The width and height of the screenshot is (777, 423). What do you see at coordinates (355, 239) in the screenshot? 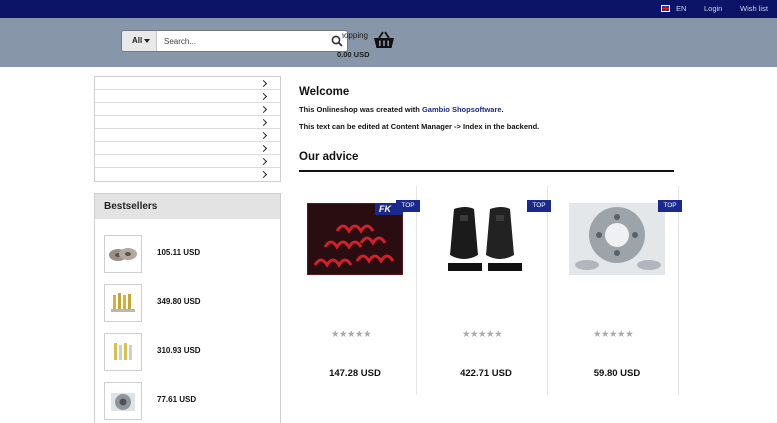
I see `lowering-springs-image: FK` at bounding box center [355, 239].